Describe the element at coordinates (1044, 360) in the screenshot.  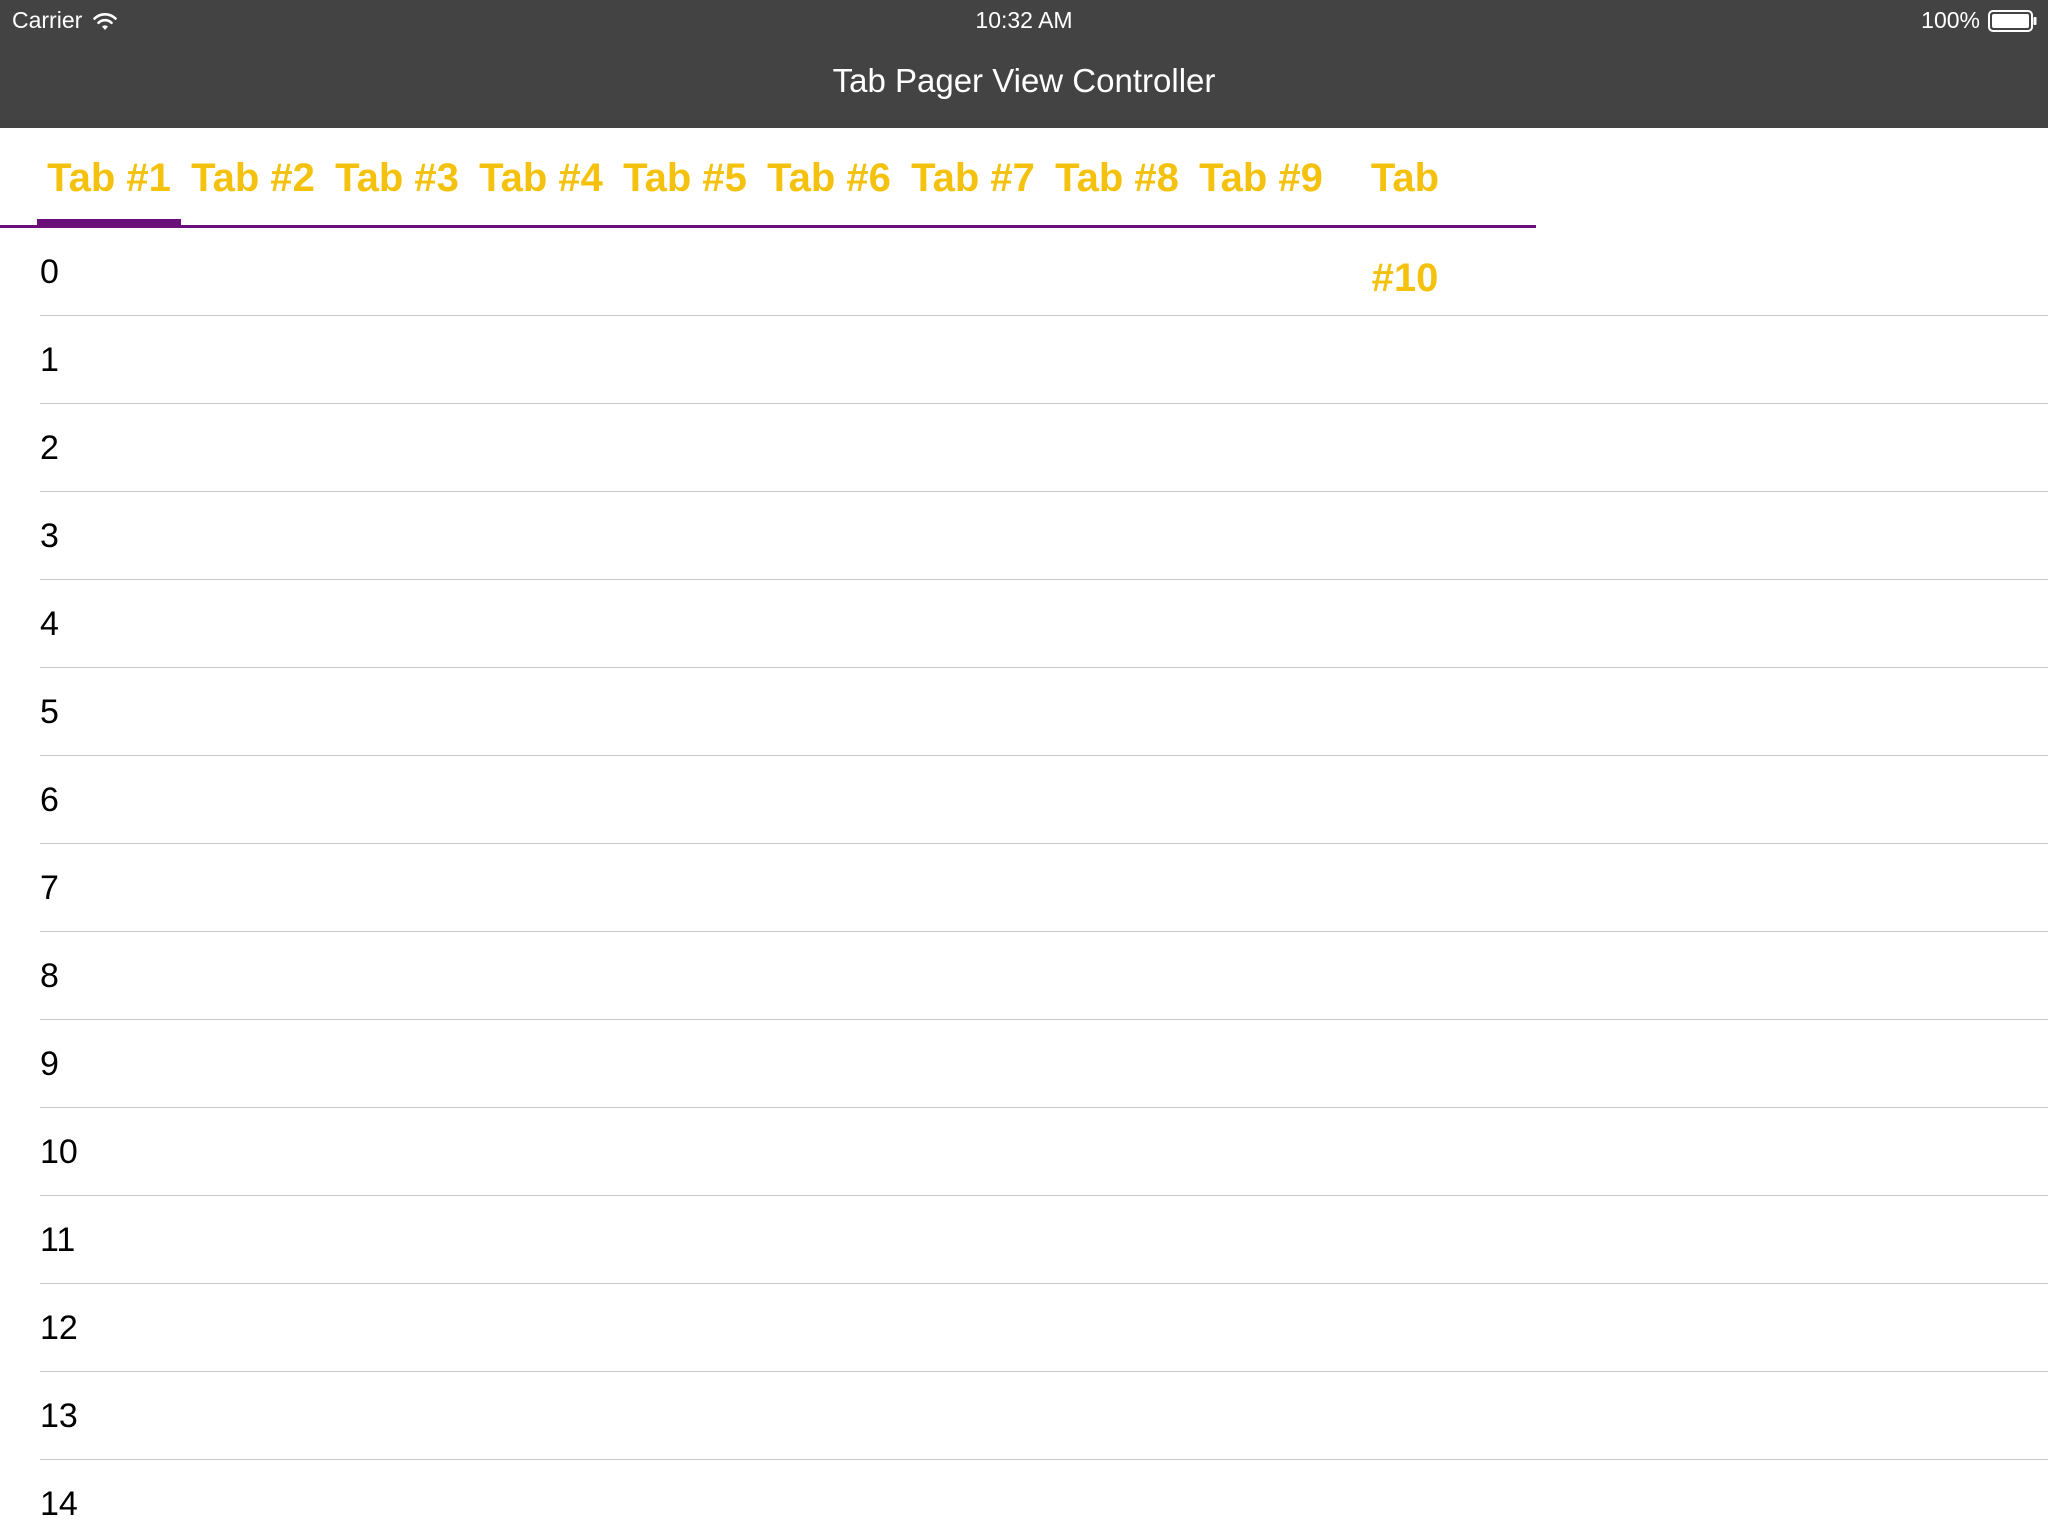
I see `list-item: 1` at that location.